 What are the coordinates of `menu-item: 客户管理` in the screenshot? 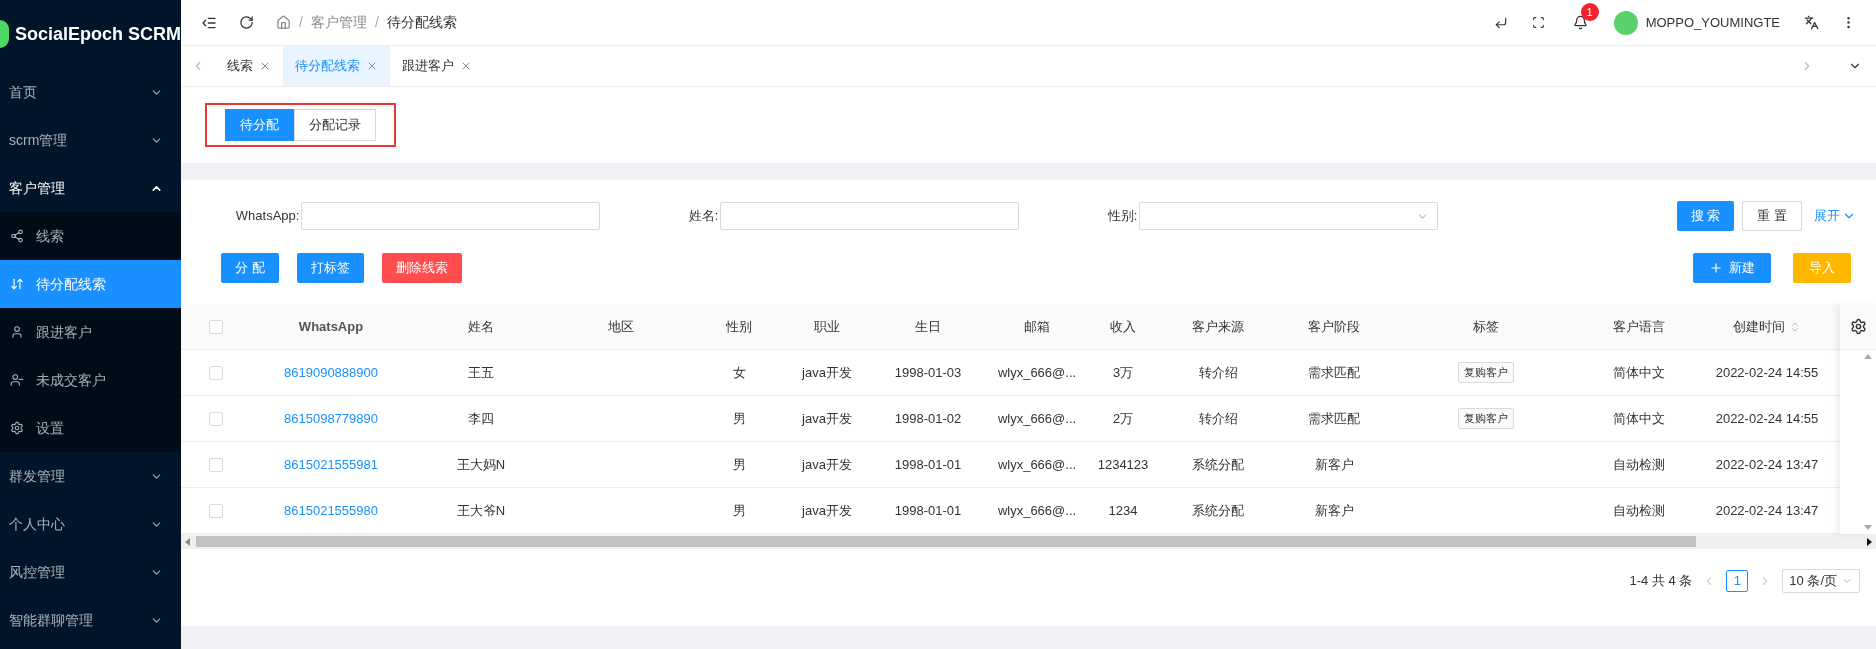 It's located at (90, 188).